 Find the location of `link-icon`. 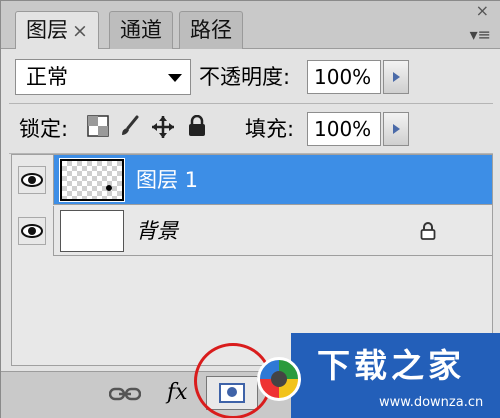

link-icon is located at coordinates (125, 394).